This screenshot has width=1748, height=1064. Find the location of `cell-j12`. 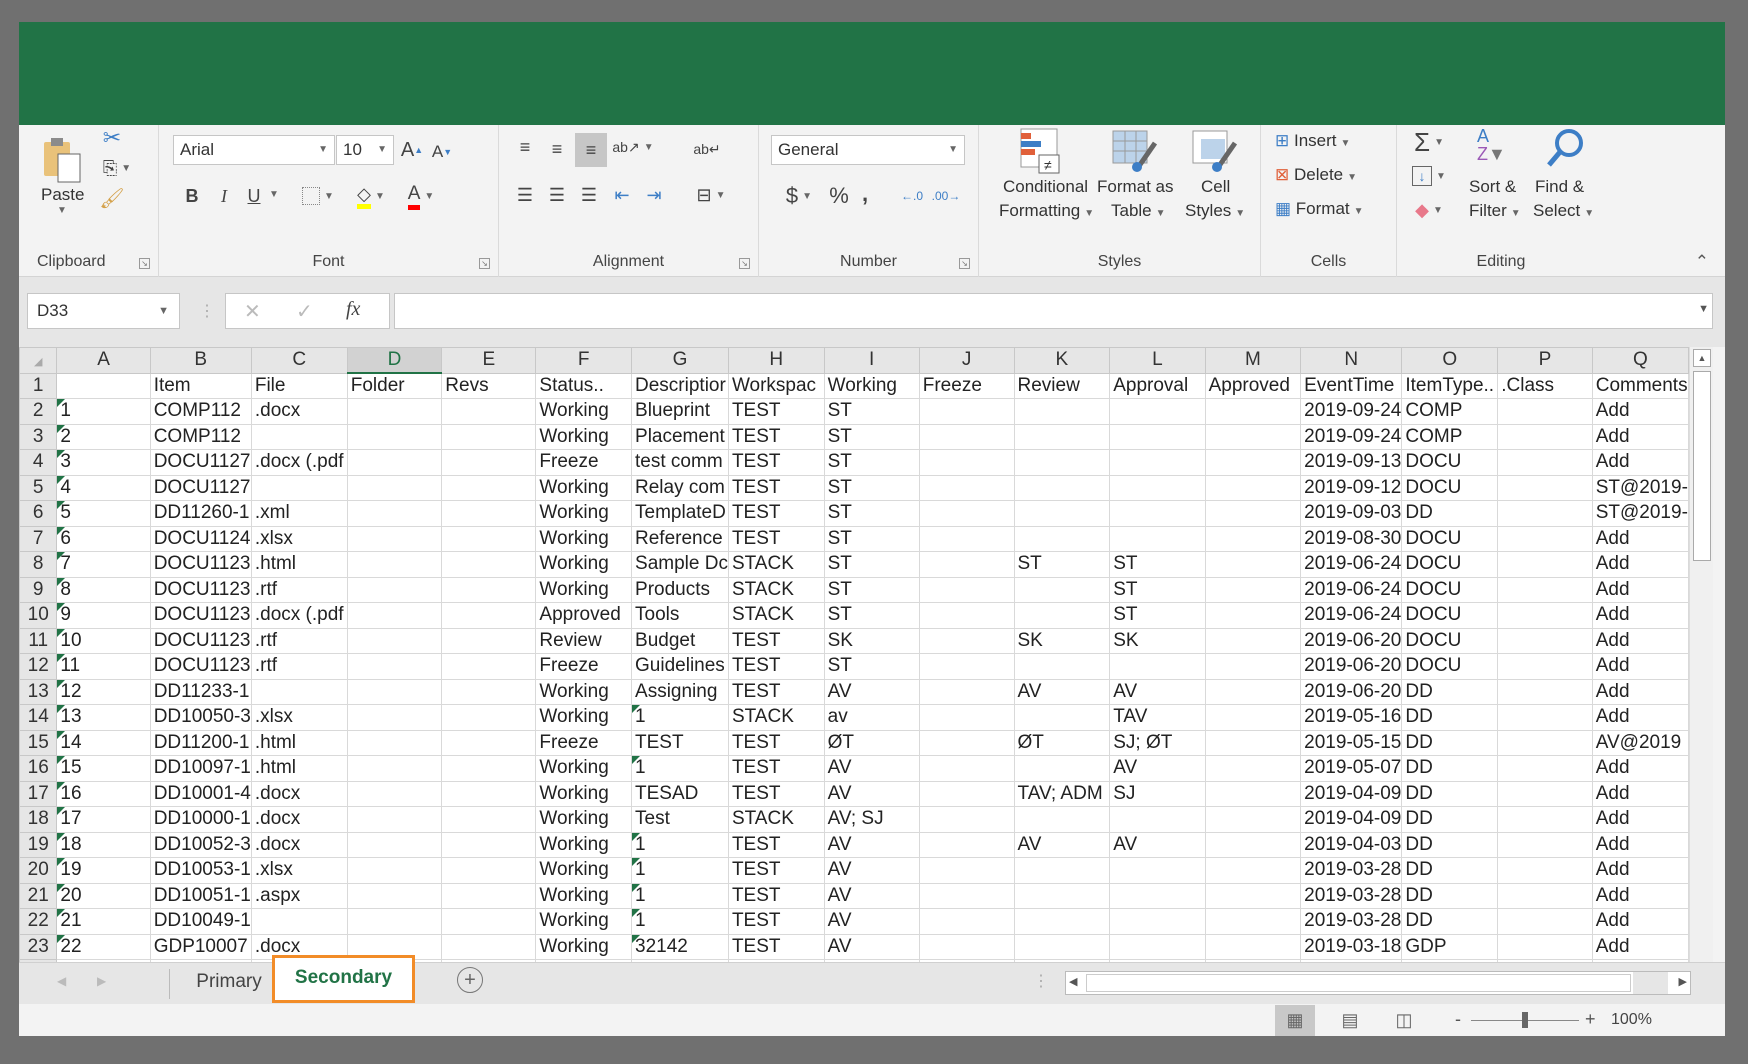

cell-j12 is located at coordinates (966, 666).